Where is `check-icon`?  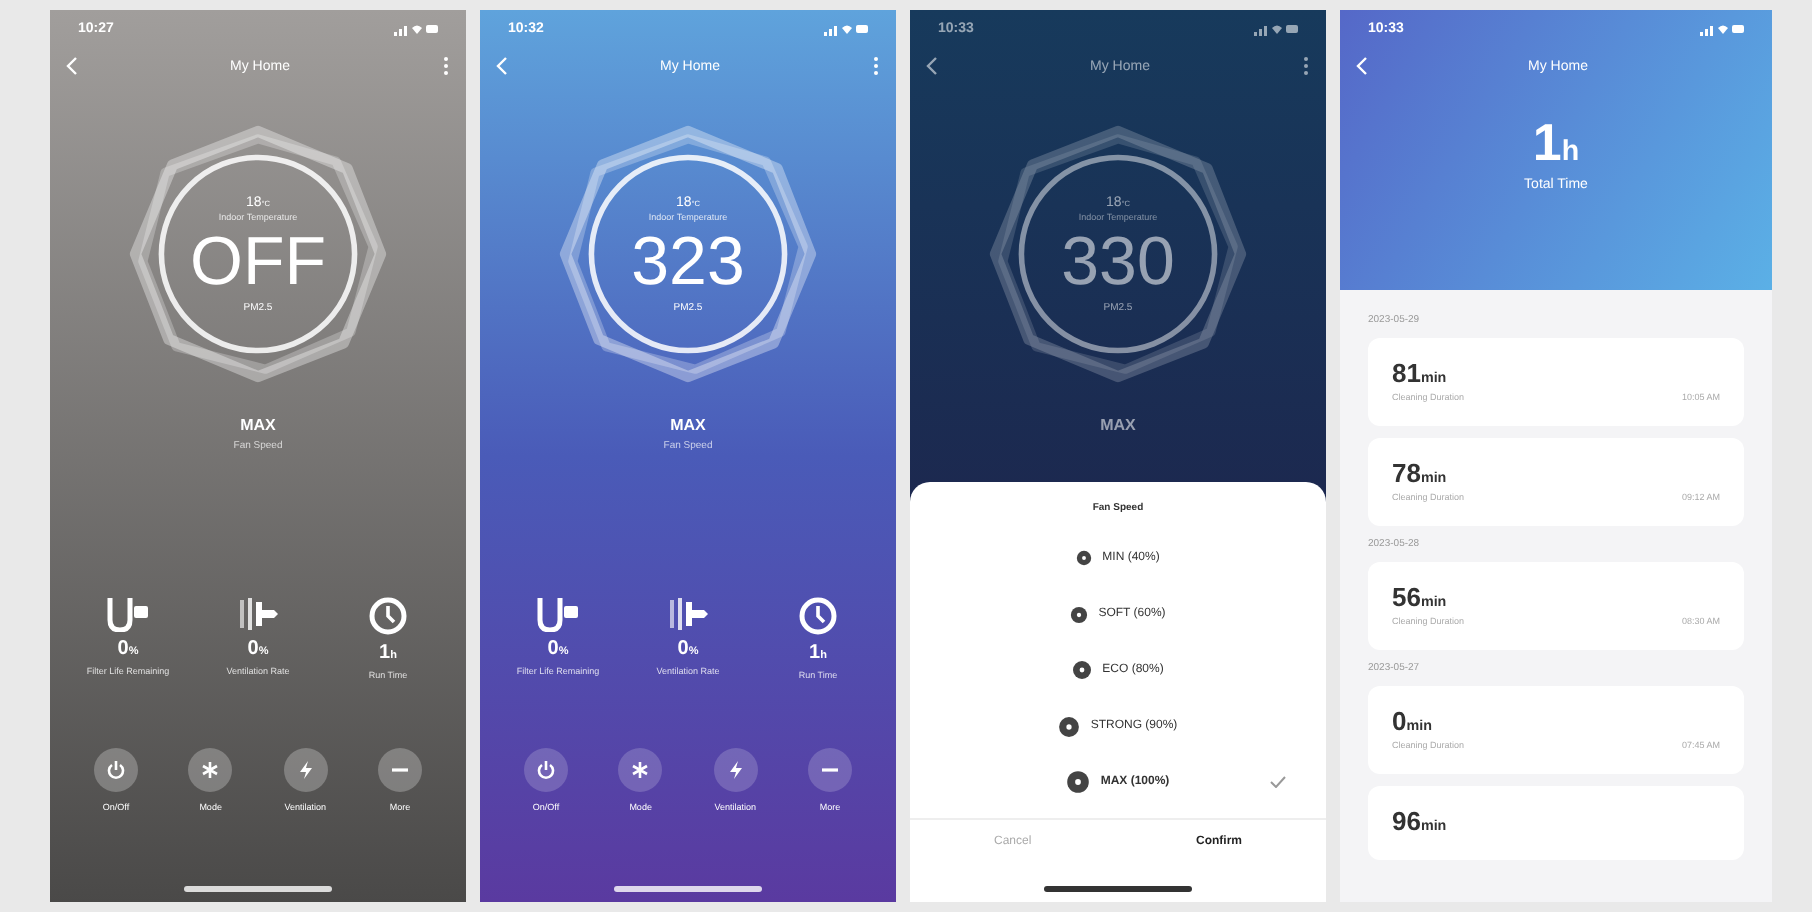
check-icon is located at coordinates (1278, 782).